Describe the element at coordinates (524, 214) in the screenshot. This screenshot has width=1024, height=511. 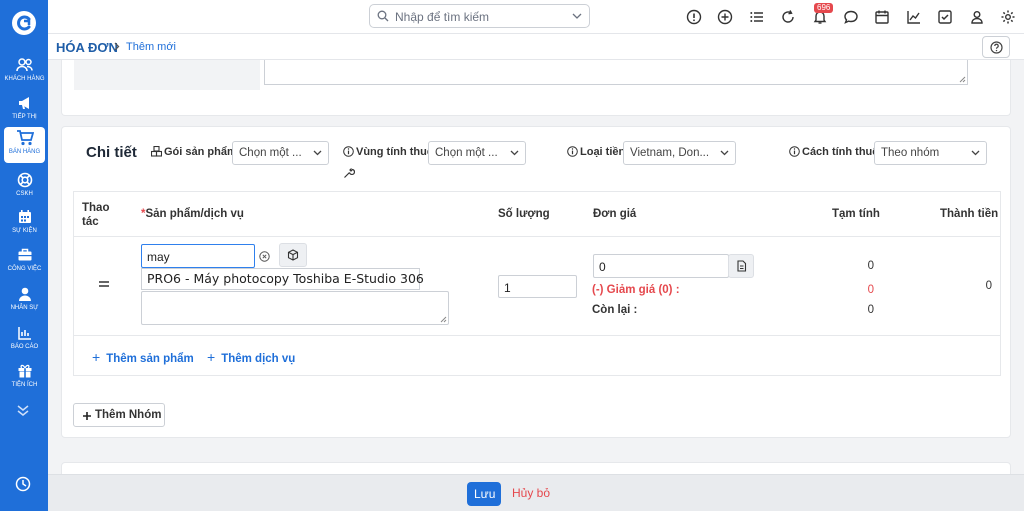
I see `header-quantity: Số lượng` at that location.